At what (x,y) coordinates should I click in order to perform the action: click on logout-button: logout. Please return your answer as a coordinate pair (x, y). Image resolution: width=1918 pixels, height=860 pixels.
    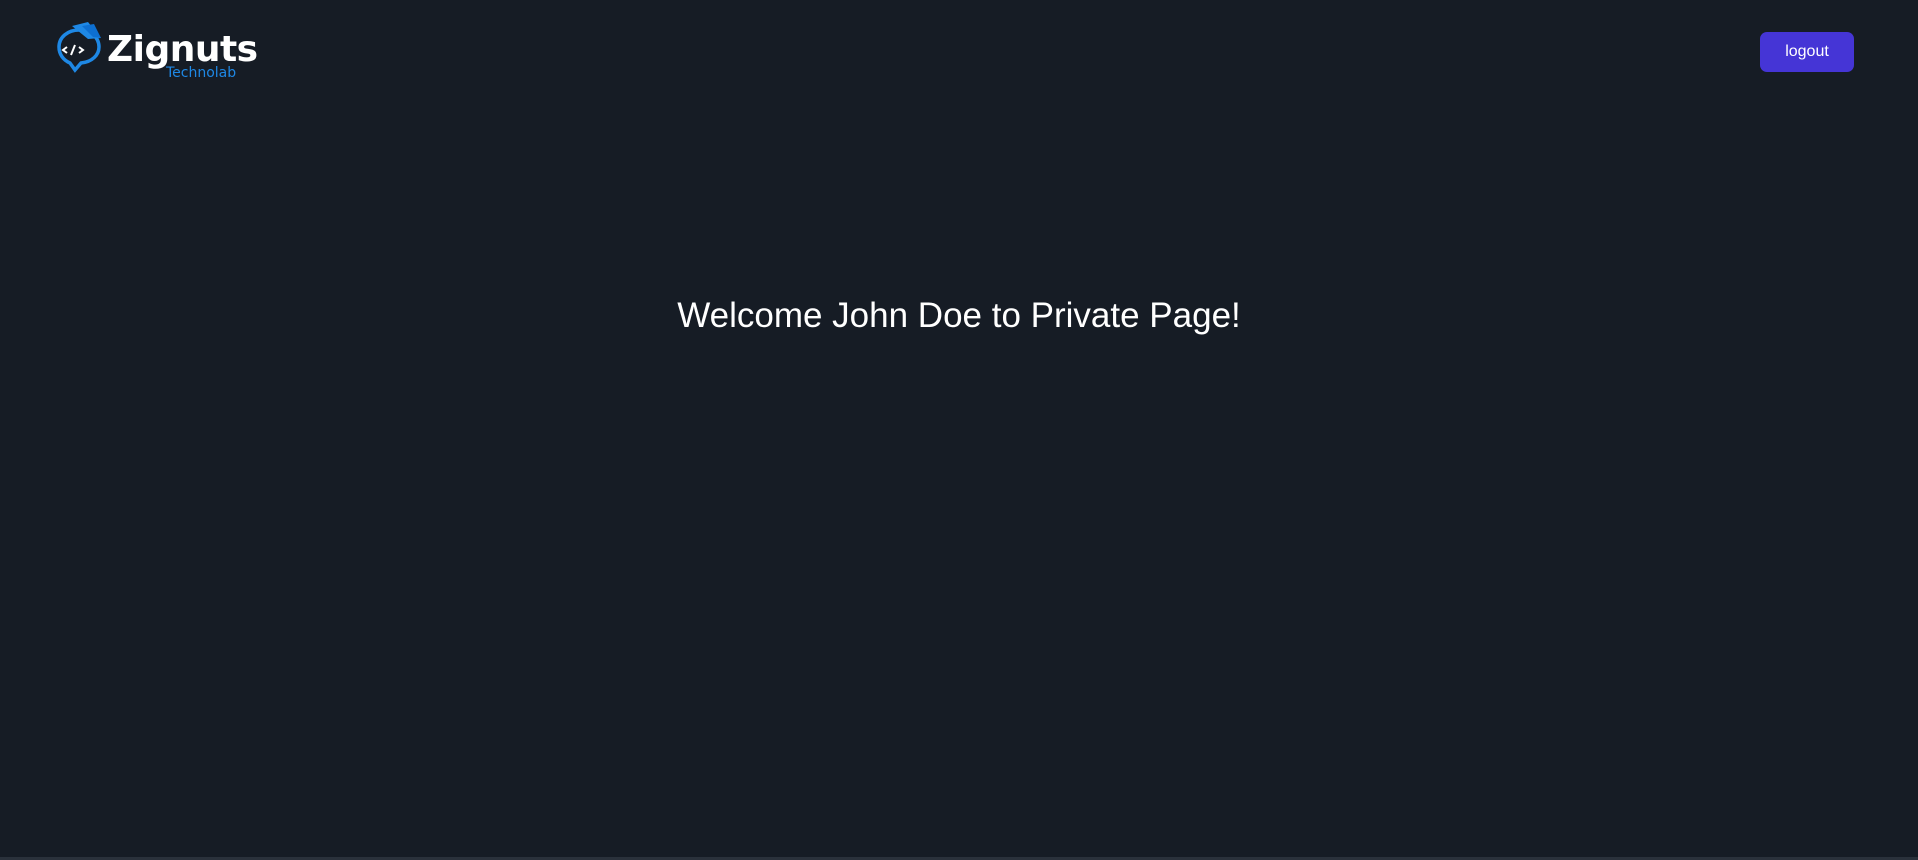
    Looking at the image, I should click on (1807, 52).